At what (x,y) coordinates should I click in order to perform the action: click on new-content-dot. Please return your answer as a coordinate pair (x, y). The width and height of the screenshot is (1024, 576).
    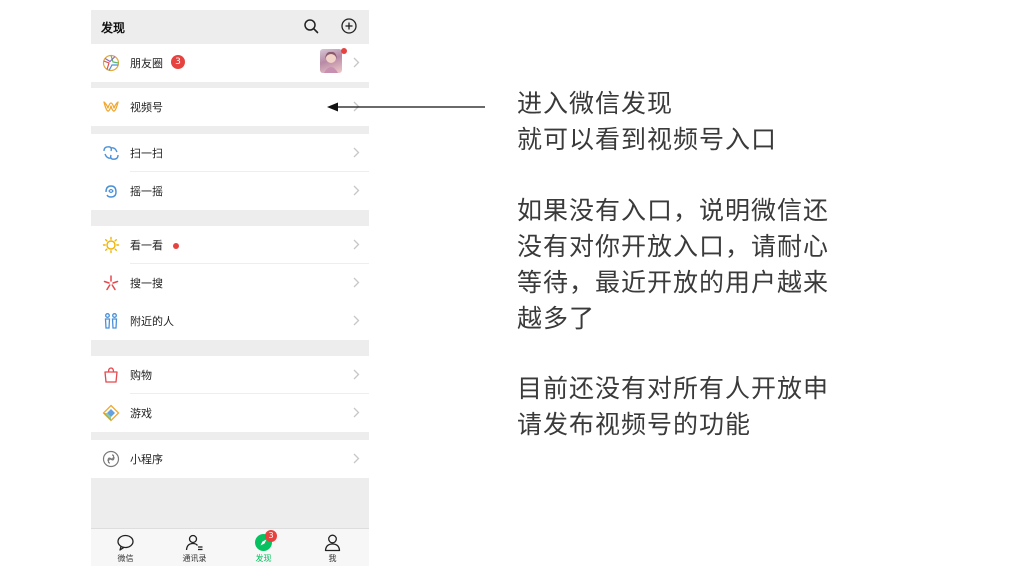
    Looking at the image, I should click on (176, 246).